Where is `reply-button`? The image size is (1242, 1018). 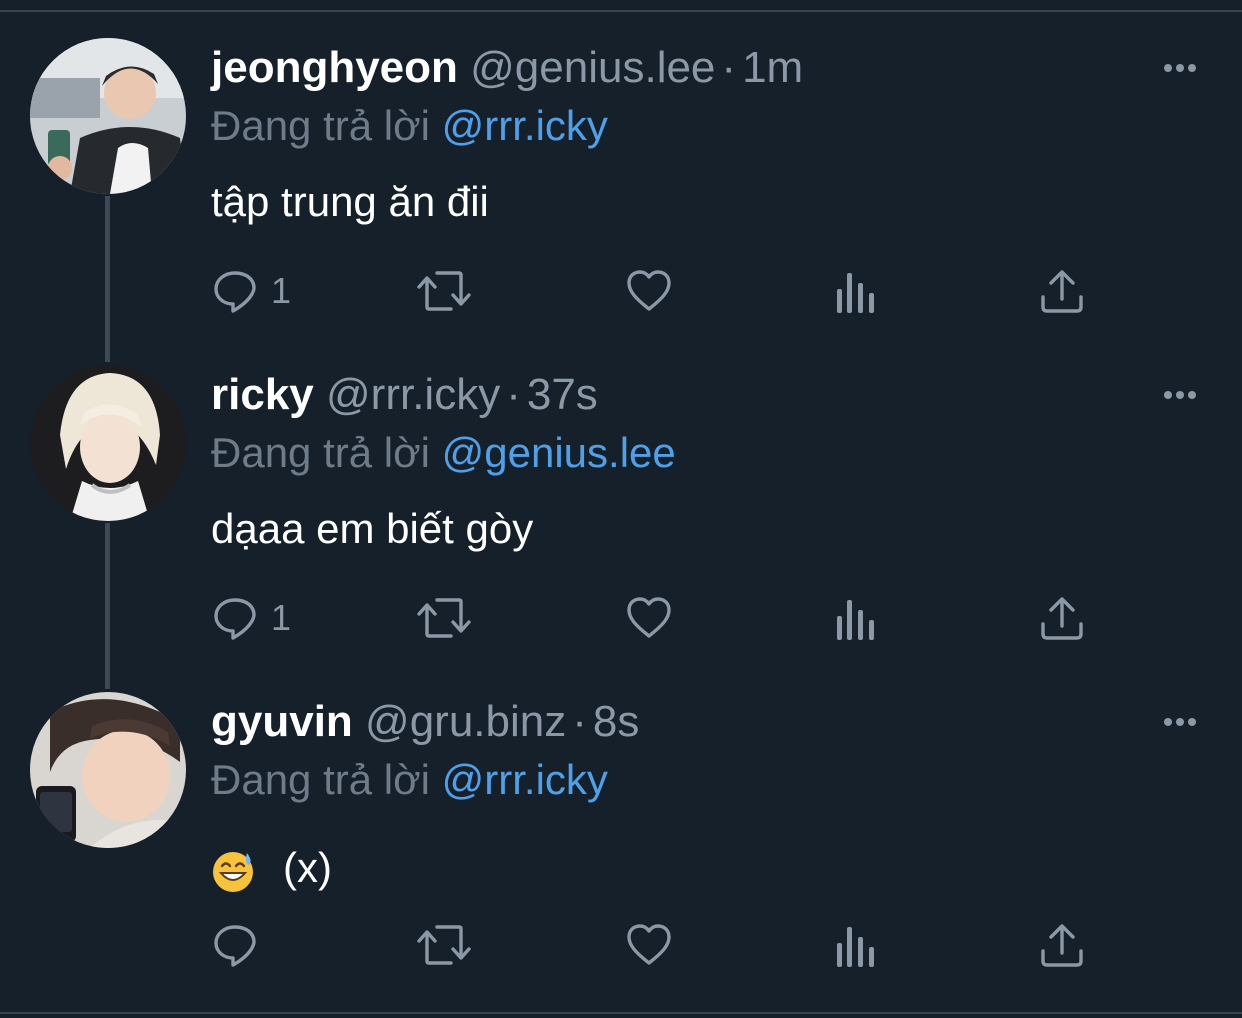 reply-button is located at coordinates (241, 945).